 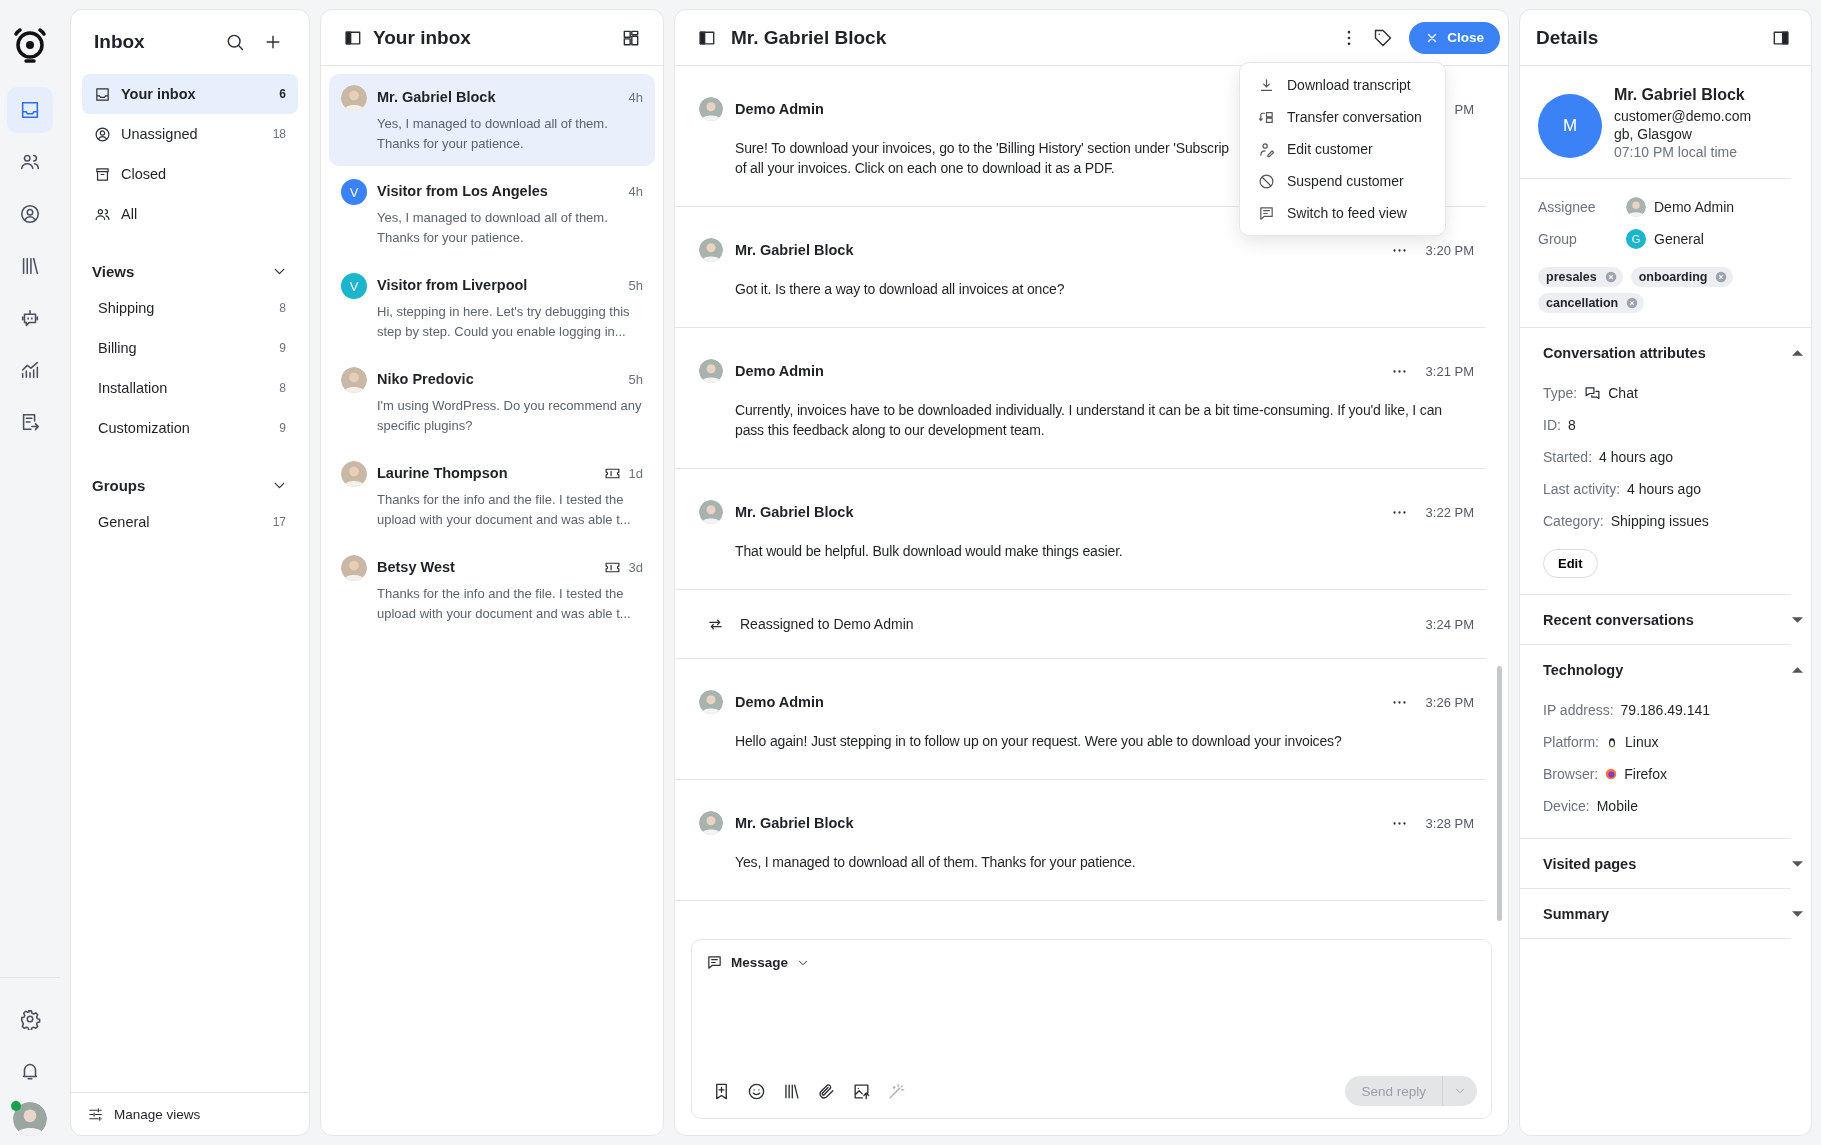 What do you see at coordinates (826, 1091) in the screenshot?
I see `paperclip-icon` at bounding box center [826, 1091].